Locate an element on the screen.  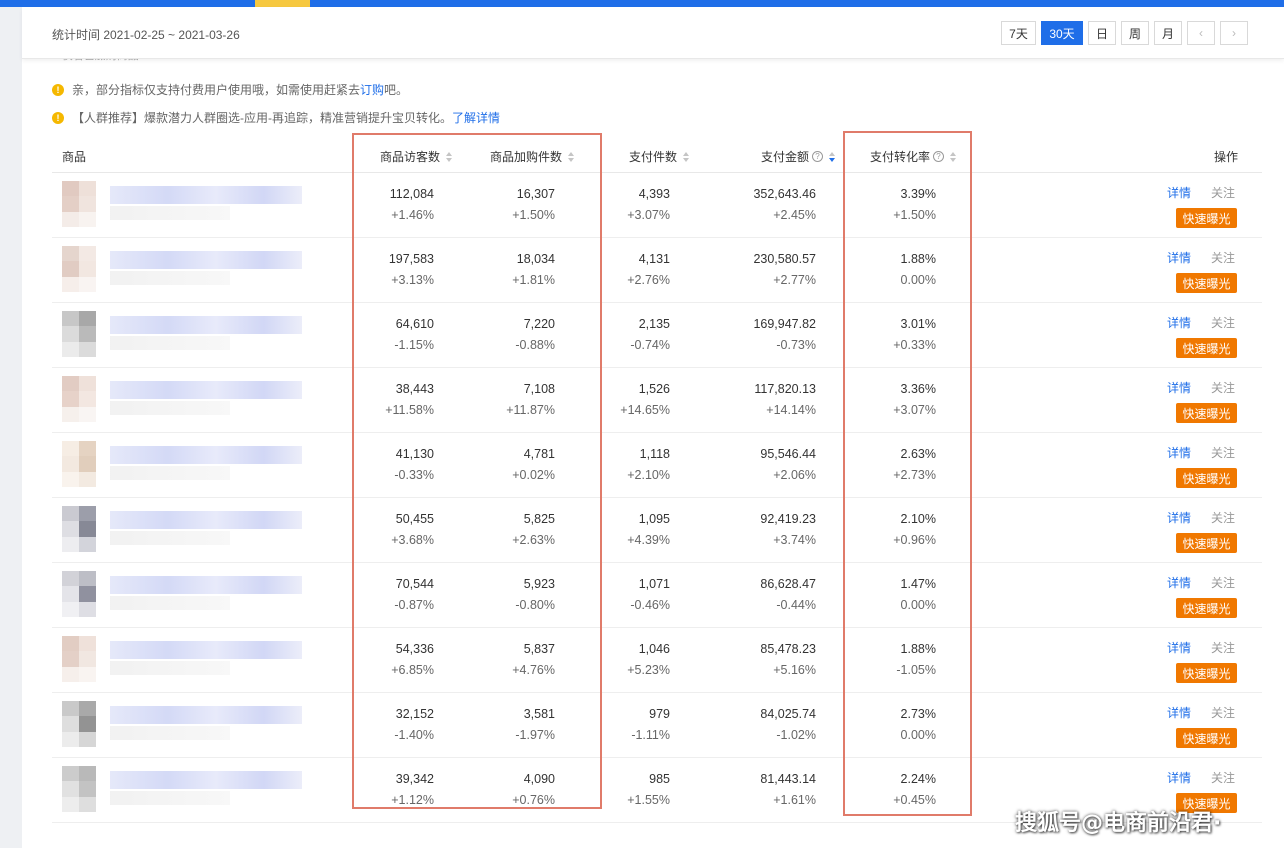
notice-text: 【人群推荐】爆款潜力人群圈选-应用-再追踪，精准营销提升宝贝转化。 is located at coordinates (262, 118).